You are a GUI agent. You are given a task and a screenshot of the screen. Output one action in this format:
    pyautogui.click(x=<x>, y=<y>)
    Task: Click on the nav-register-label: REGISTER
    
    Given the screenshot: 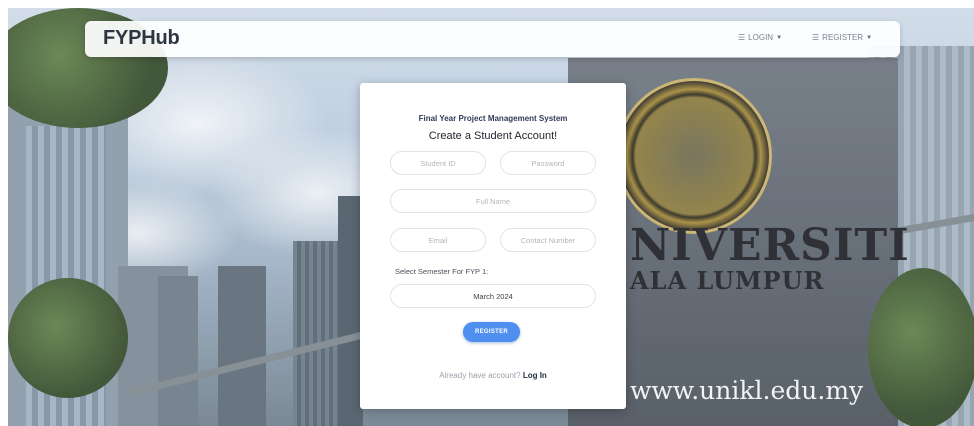 What is the action you would take?
    pyautogui.click(x=843, y=37)
    